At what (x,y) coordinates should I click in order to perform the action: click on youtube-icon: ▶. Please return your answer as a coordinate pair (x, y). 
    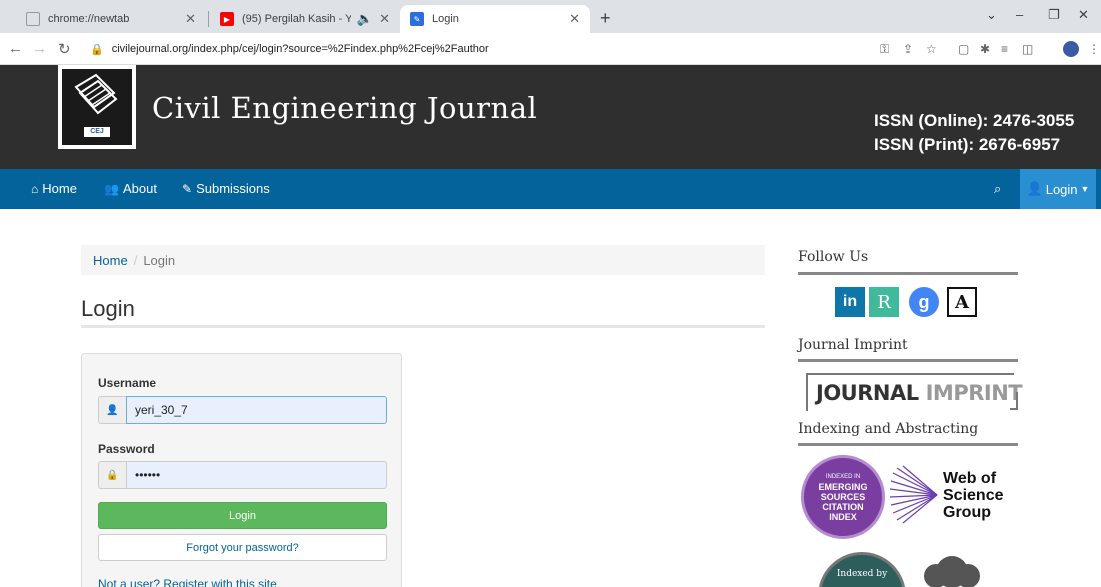
    Looking at the image, I should click on (227, 19).